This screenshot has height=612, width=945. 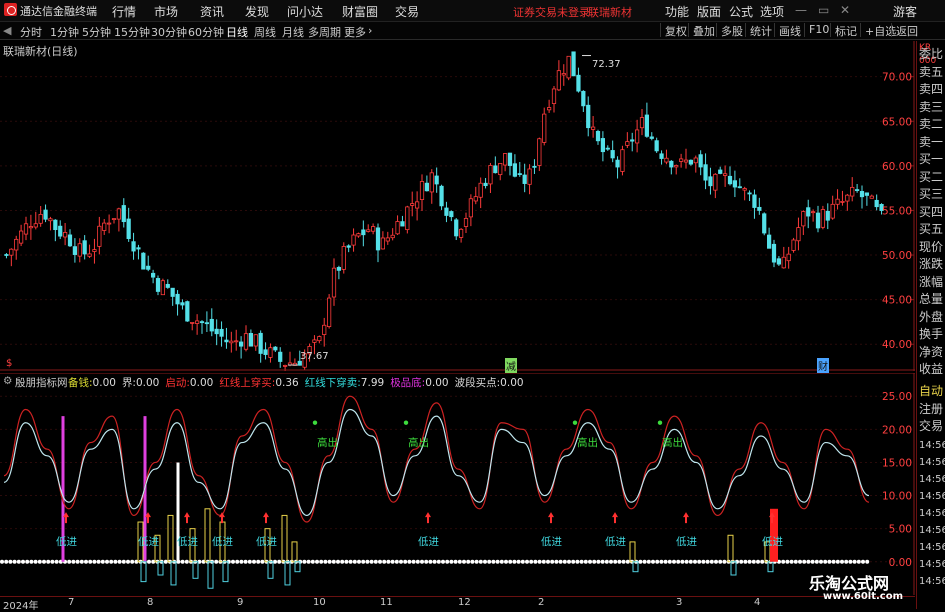 What do you see at coordinates (931, 177) in the screenshot?
I see `panel-item: 买二` at bounding box center [931, 177].